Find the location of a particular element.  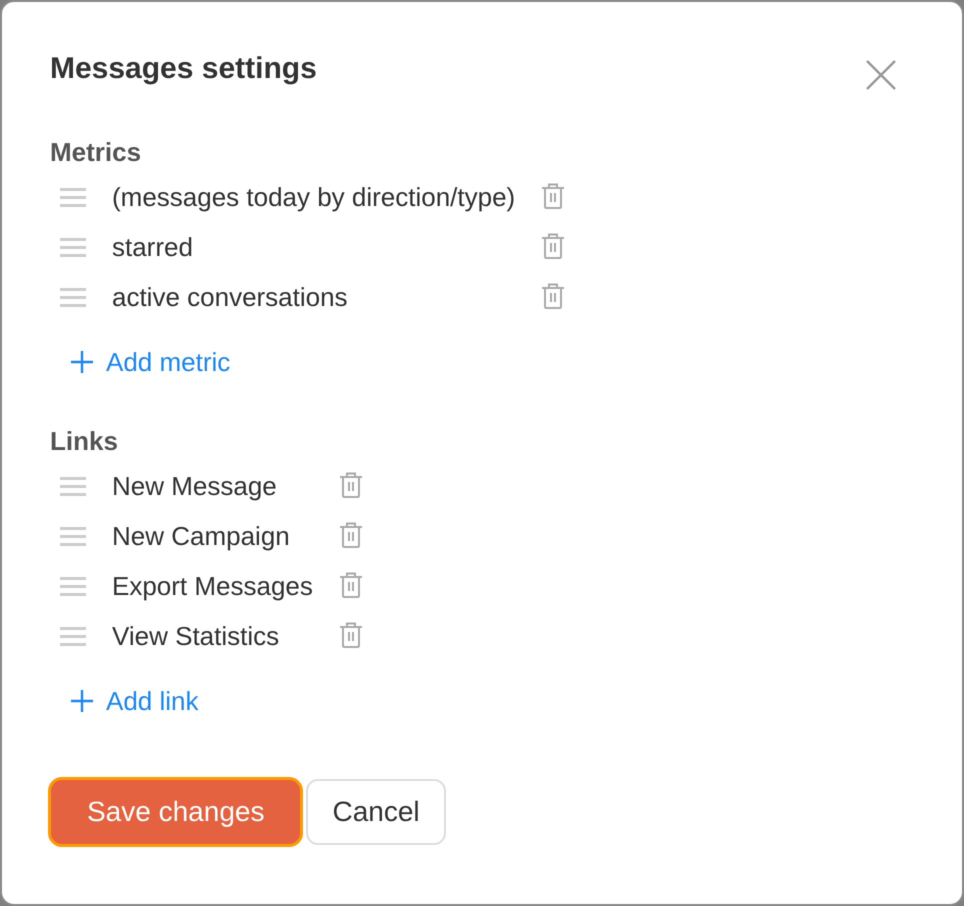

close-button is located at coordinates (881, 75).